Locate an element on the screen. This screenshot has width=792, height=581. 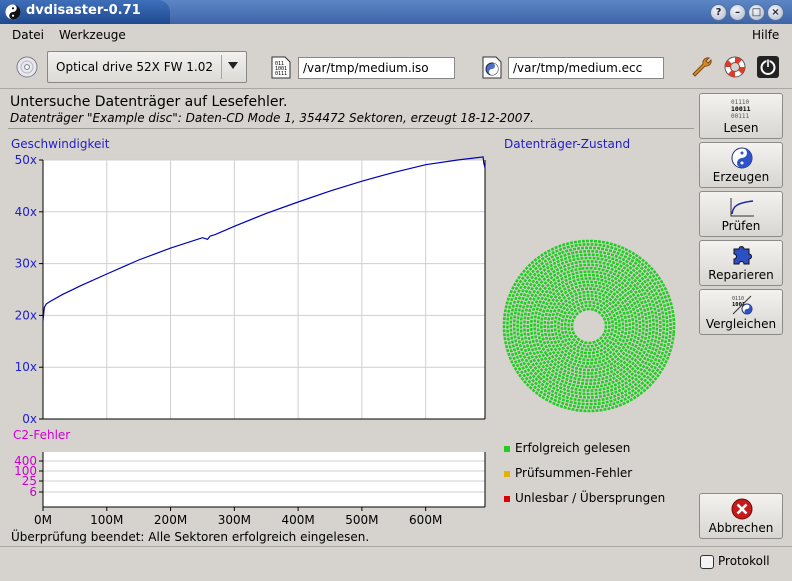
speed-tick-label-y: 50x is located at coordinates (26, 160).